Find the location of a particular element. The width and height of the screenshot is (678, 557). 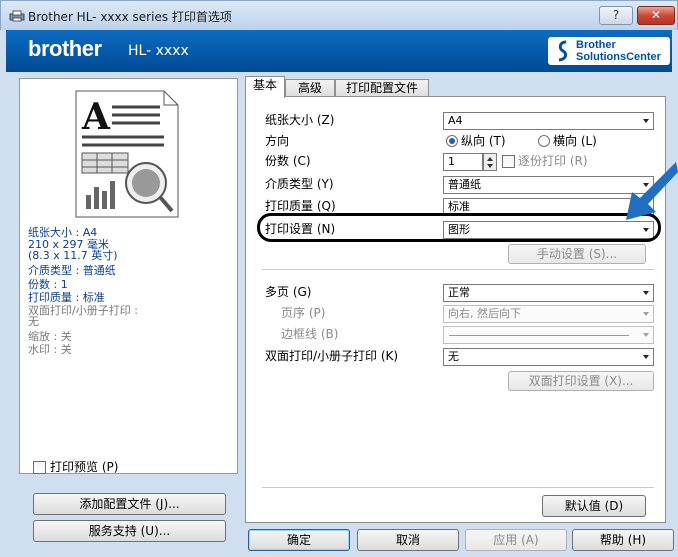

print-setting-label: 打印设置 (N) is located at coordinates (300, 229).